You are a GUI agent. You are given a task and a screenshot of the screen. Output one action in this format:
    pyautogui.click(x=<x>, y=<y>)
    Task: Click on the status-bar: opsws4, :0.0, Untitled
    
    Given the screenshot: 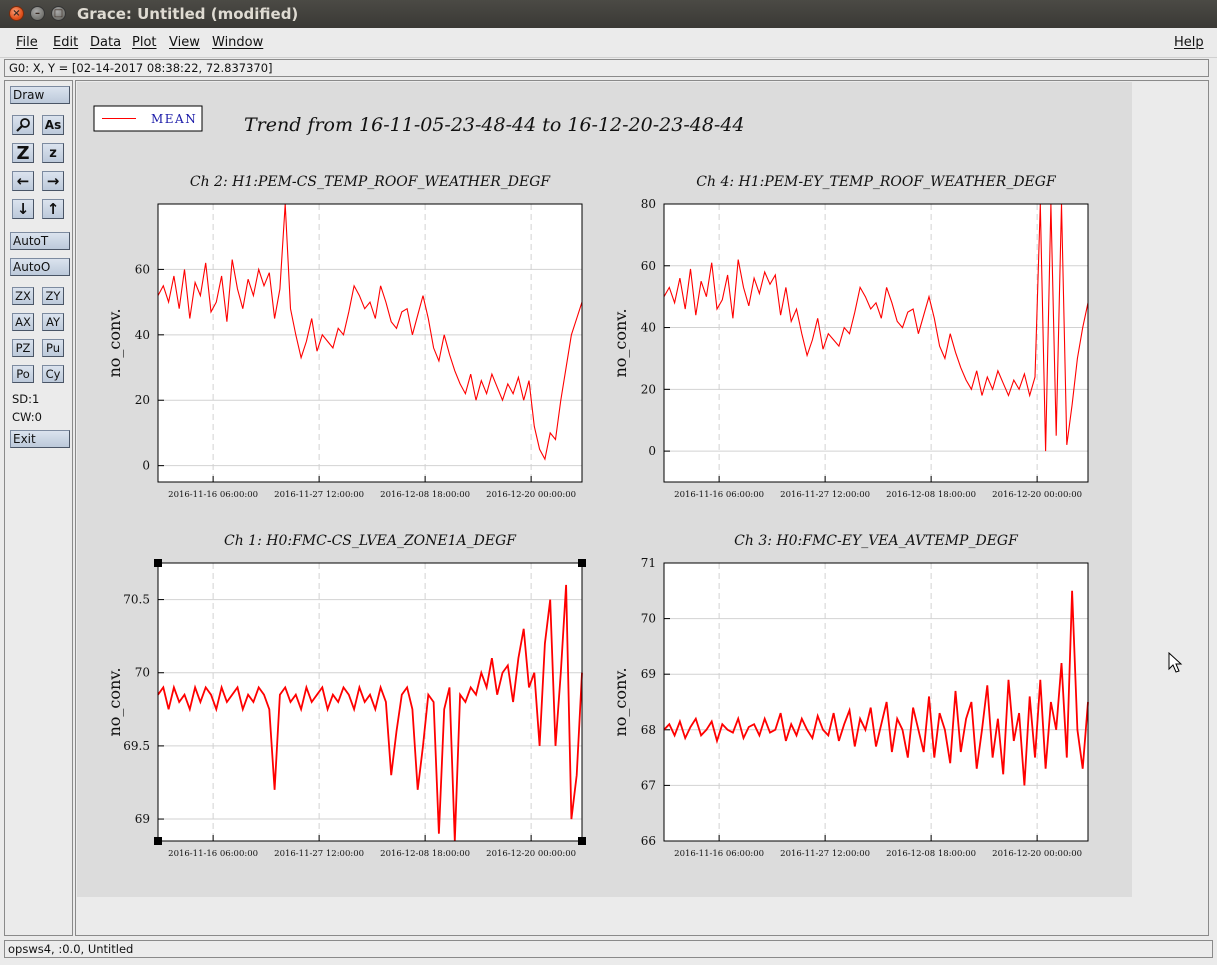 What is the action you would take?
    pyautogui.click(x=608, y=949)
    